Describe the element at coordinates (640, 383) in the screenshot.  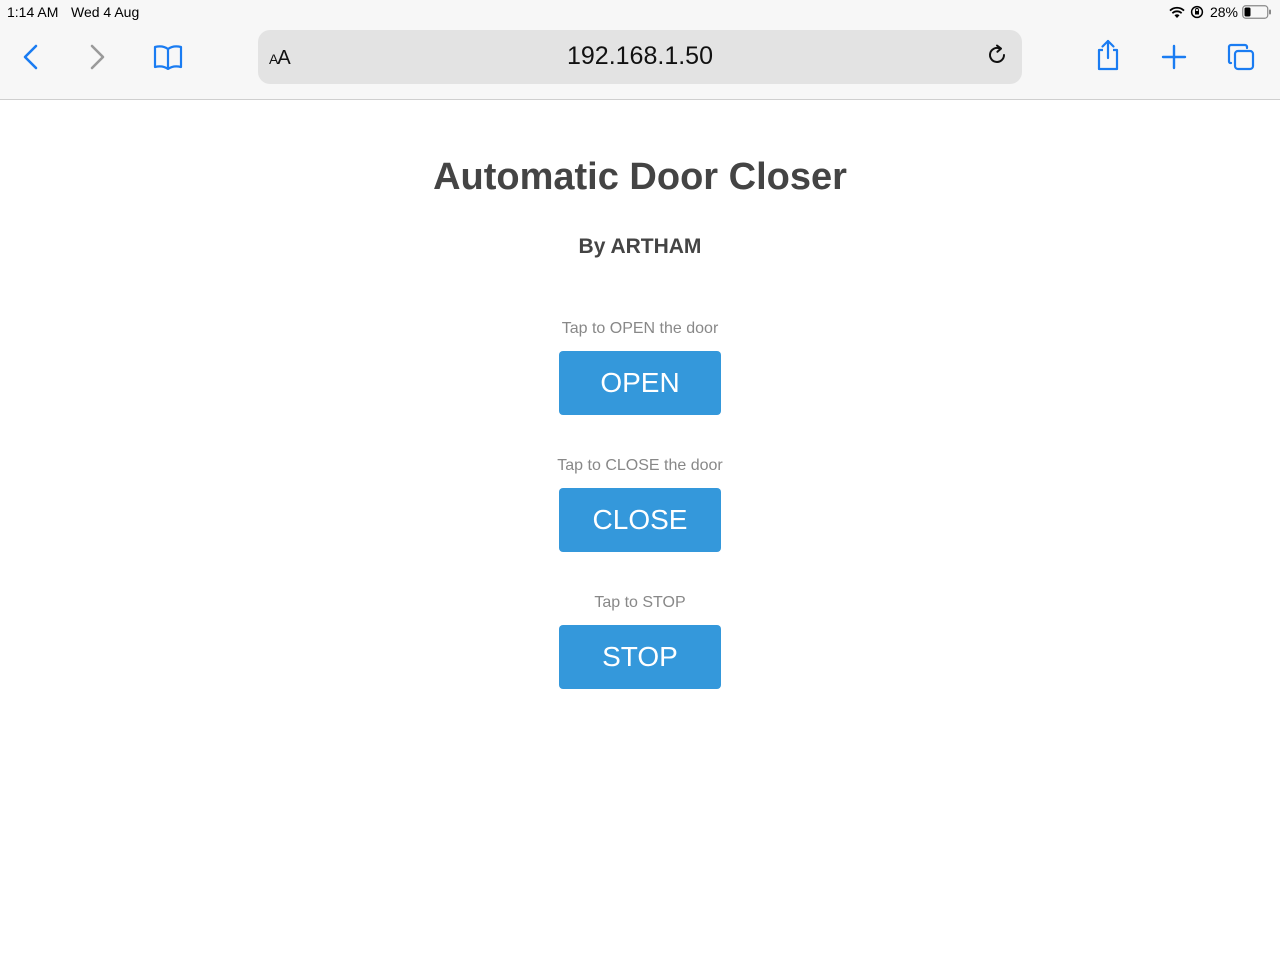
I see `open-button: OPEN` at that location.